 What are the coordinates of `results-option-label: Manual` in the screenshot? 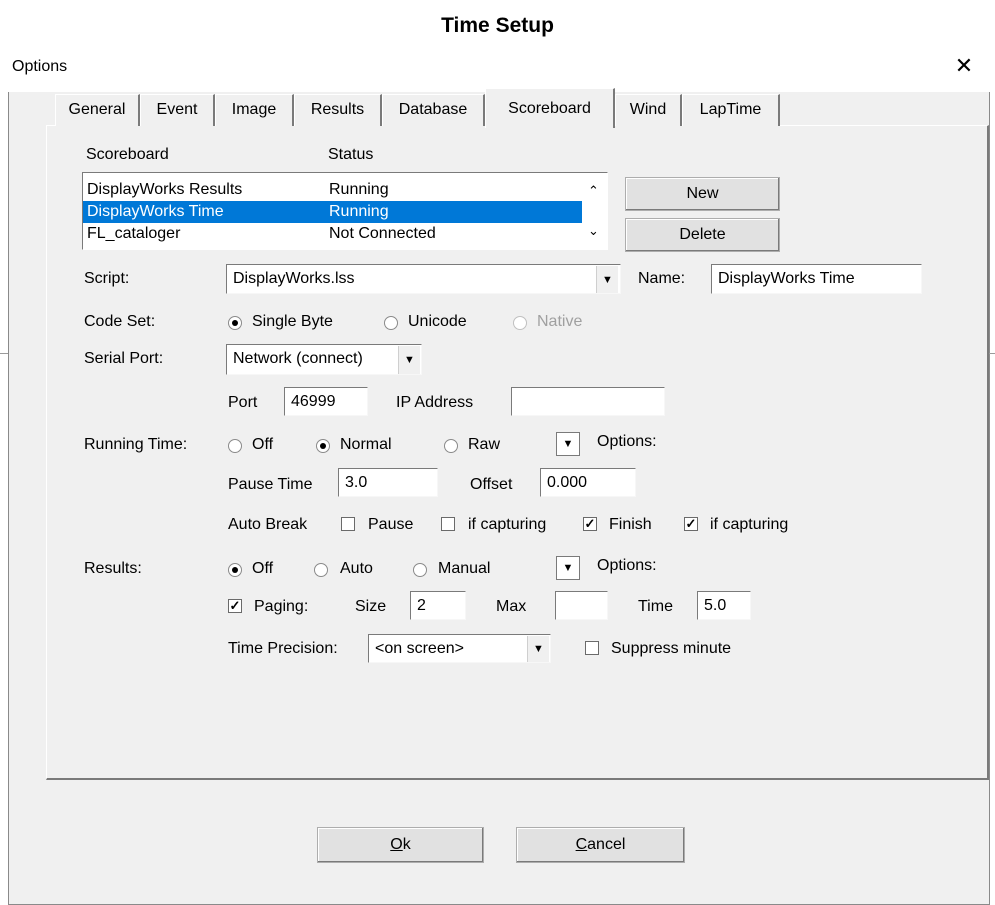 It's located at (464, 568).